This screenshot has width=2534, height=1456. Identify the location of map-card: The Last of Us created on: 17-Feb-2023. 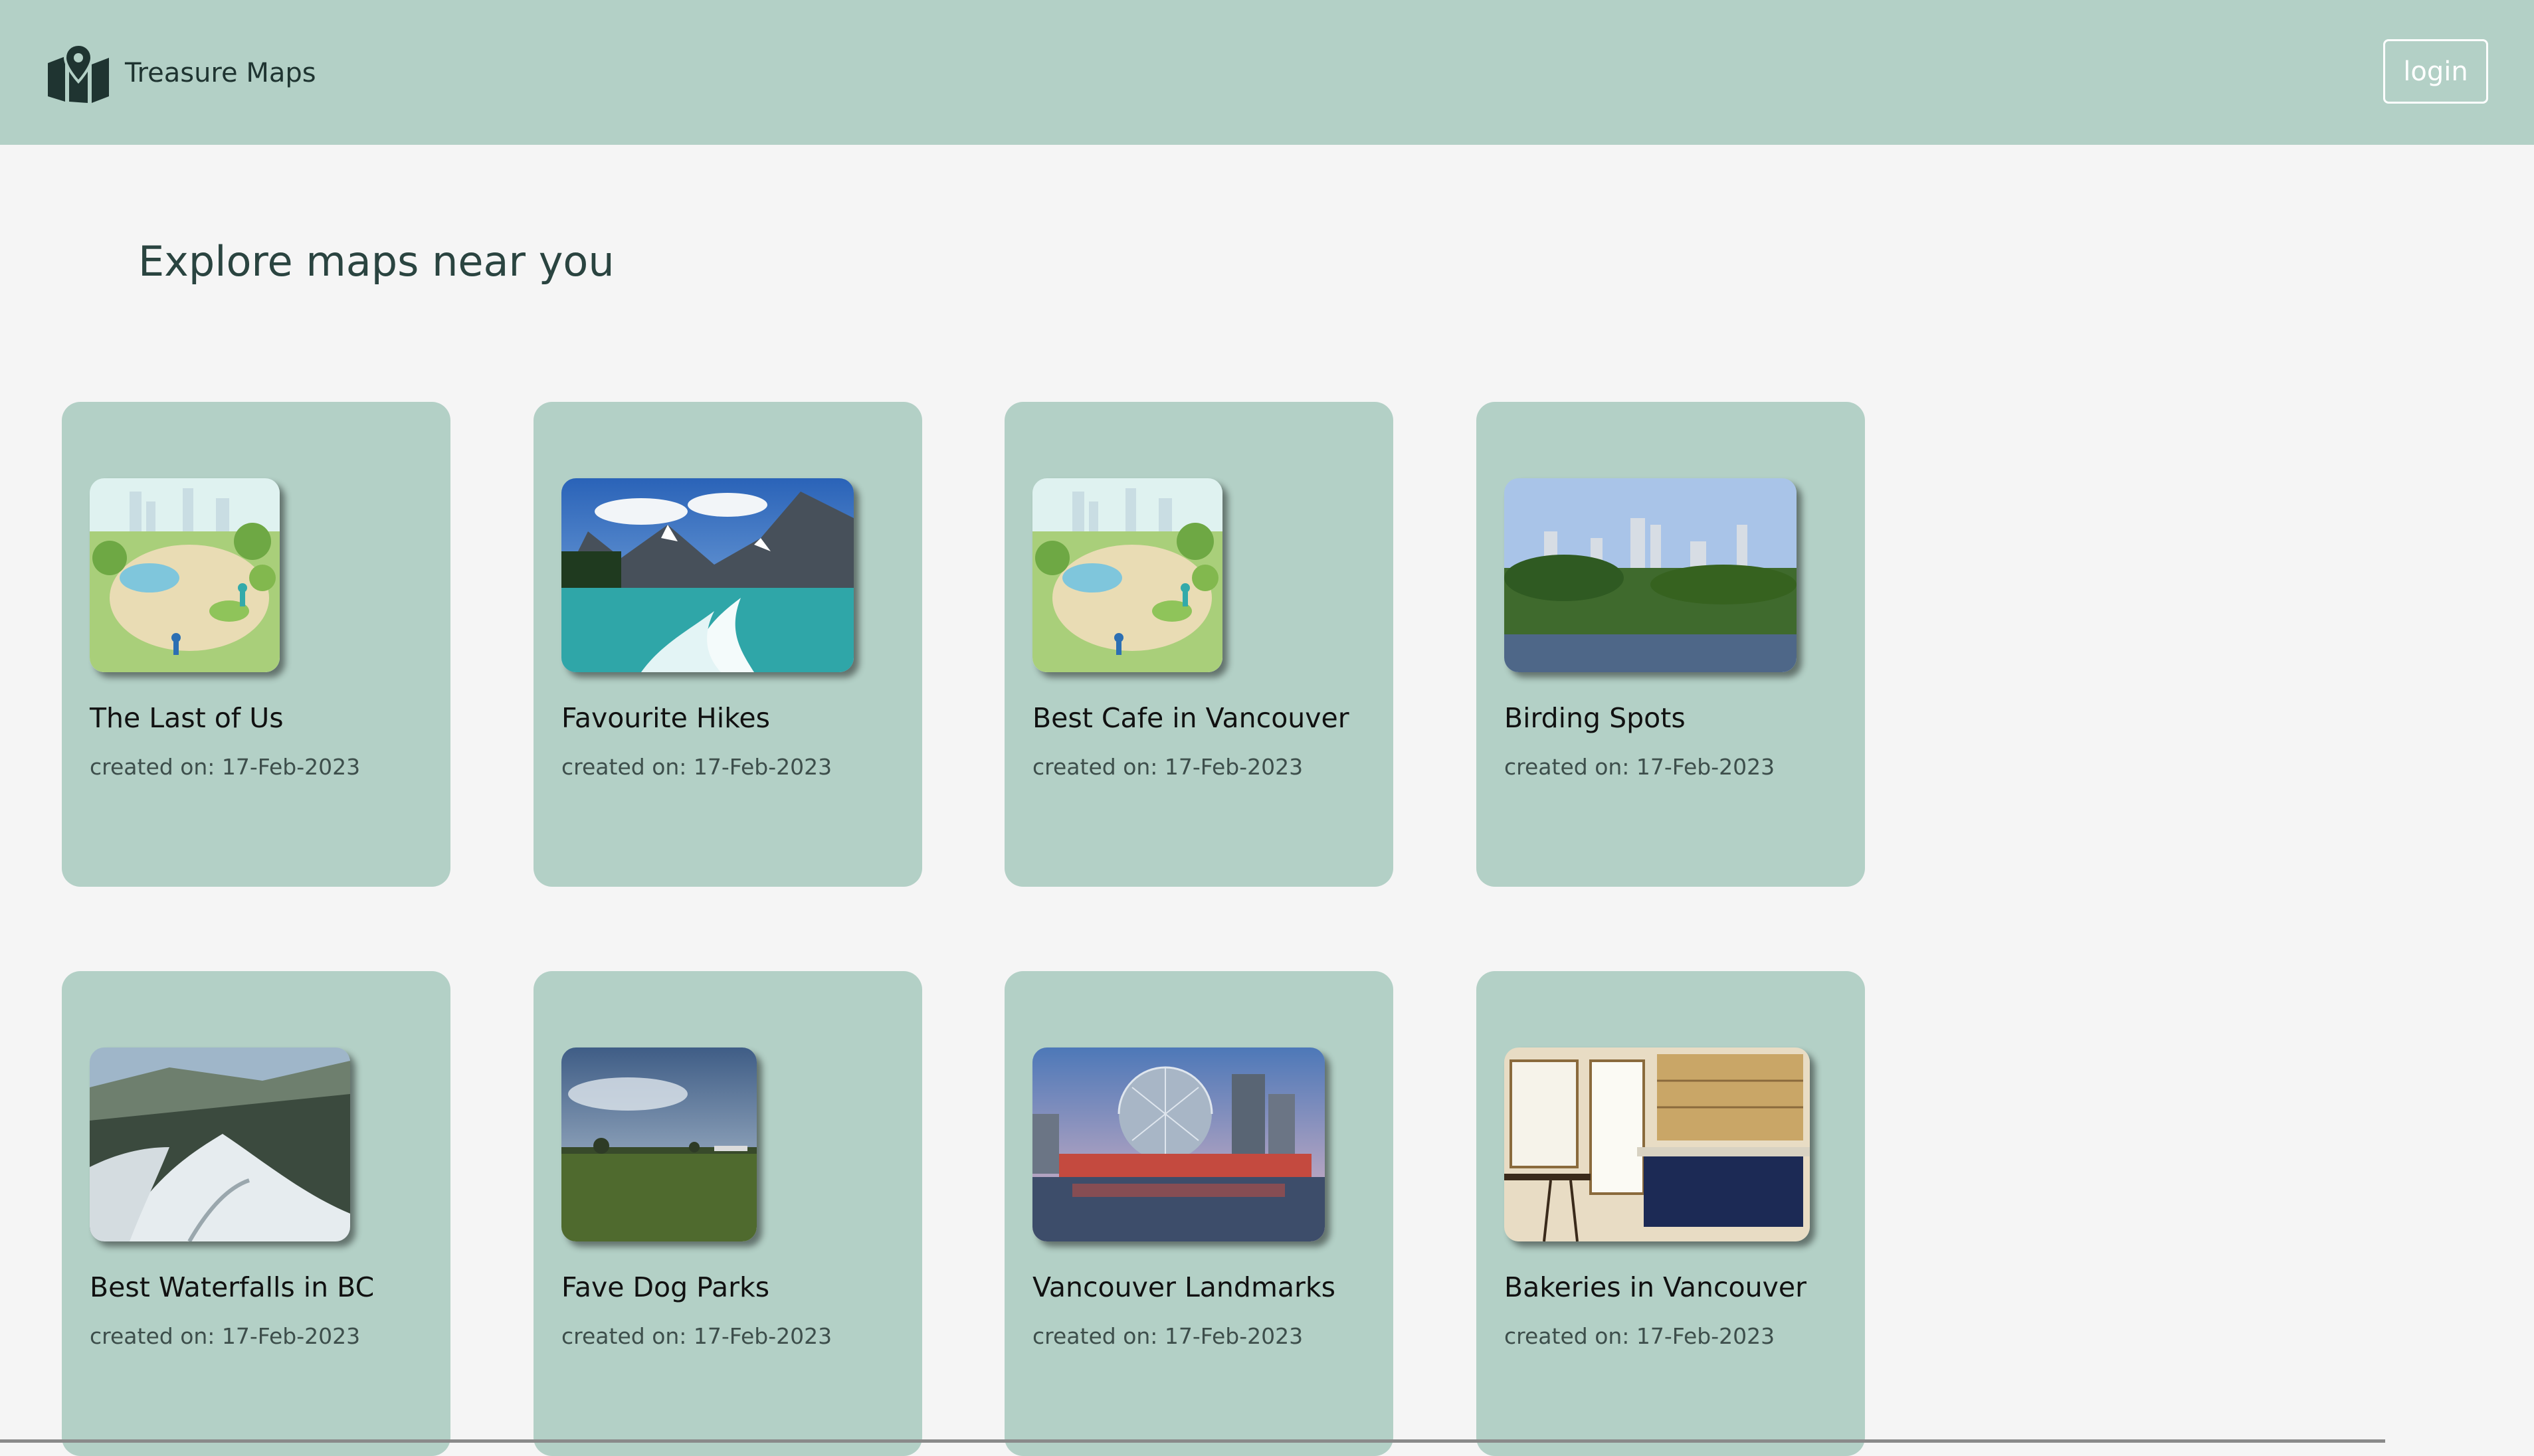
(256, 644).